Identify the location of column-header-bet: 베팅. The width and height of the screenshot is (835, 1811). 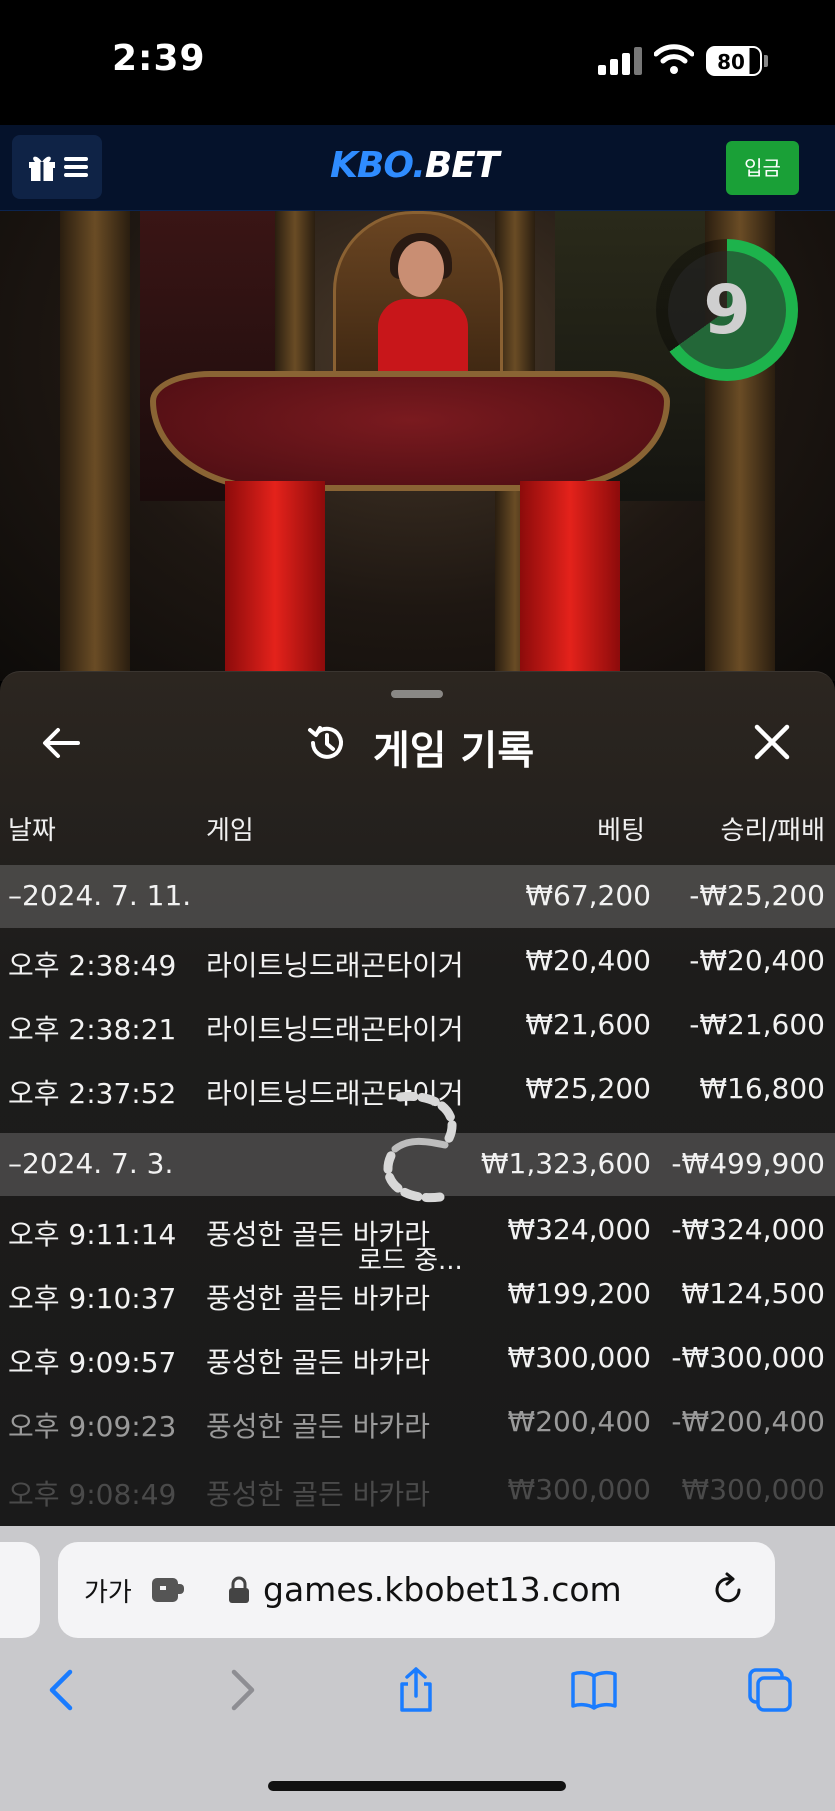
(621, 831).